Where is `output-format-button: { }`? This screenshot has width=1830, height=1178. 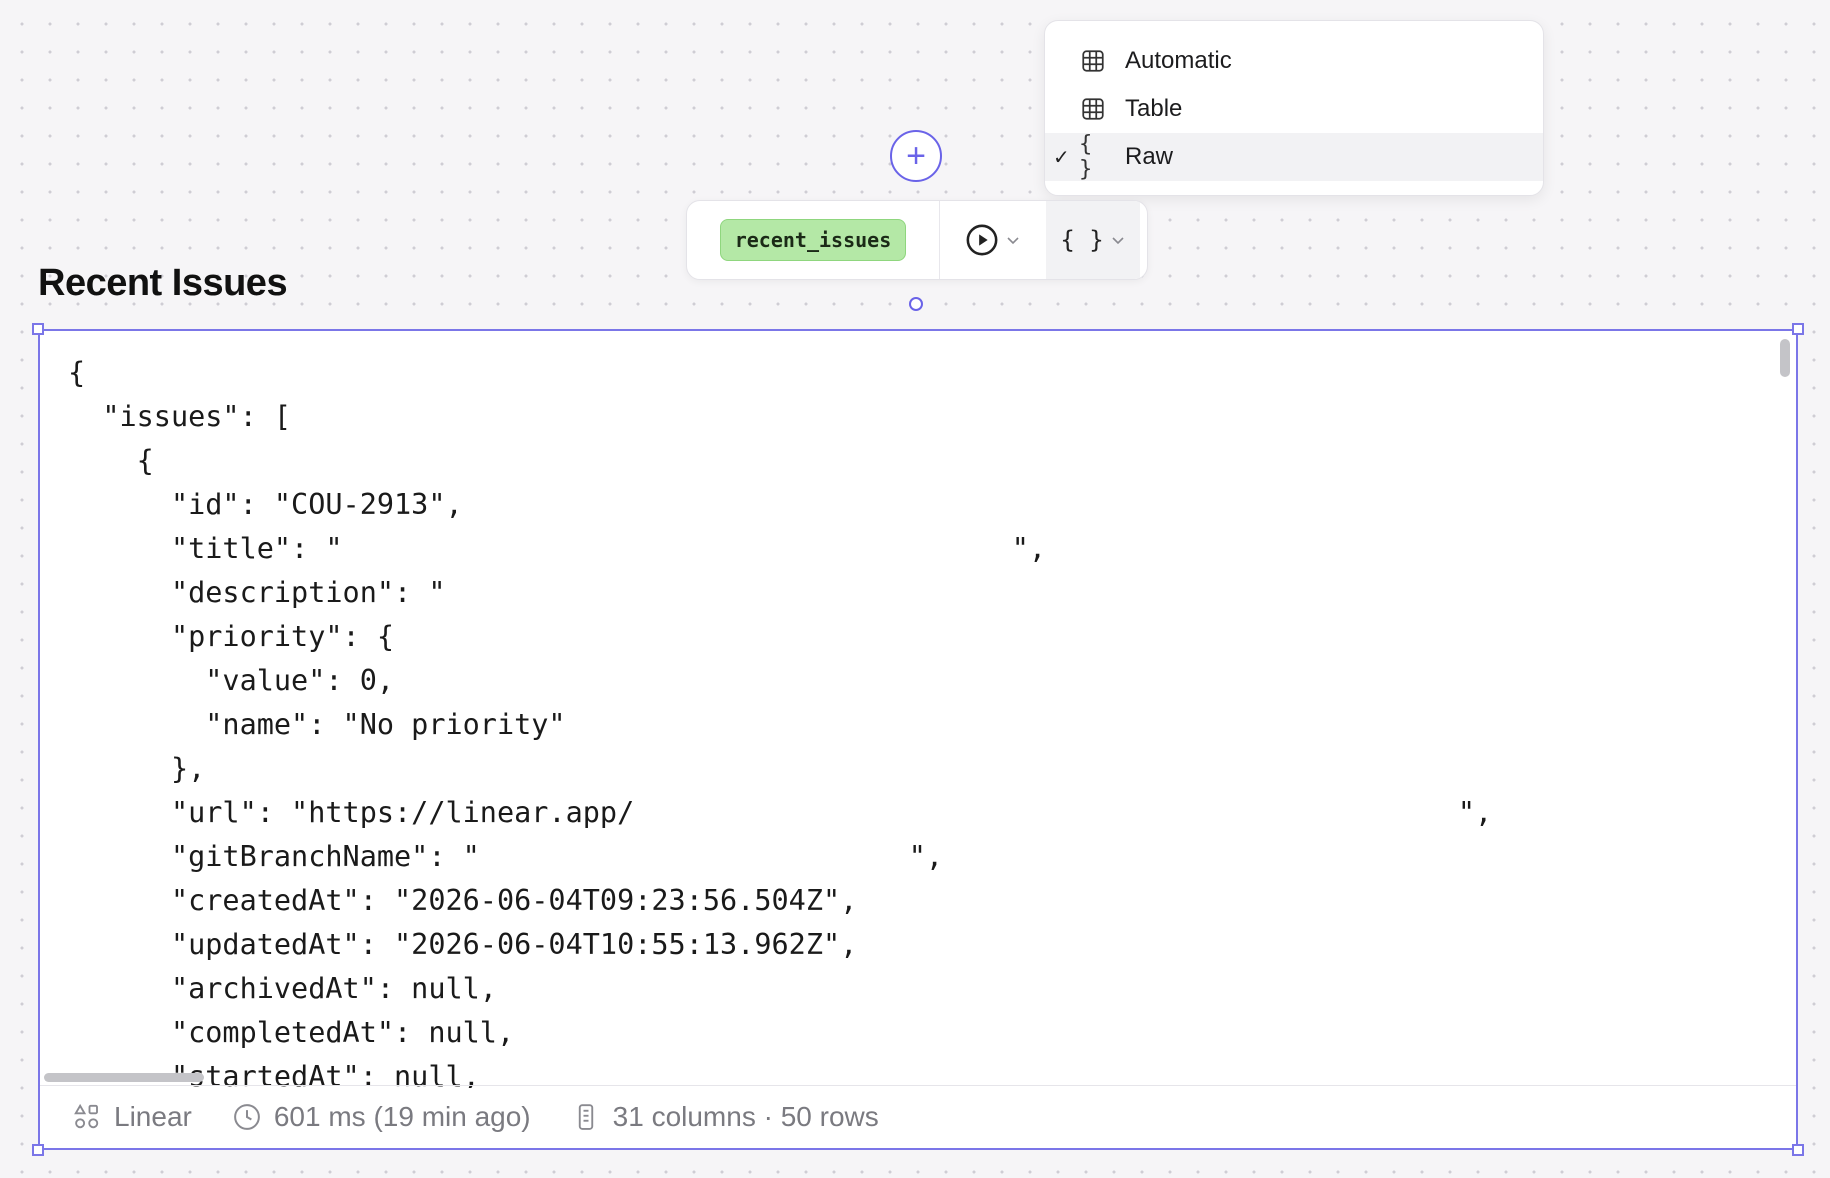
output-format-button: { } is located at coordinates (1093, 240).